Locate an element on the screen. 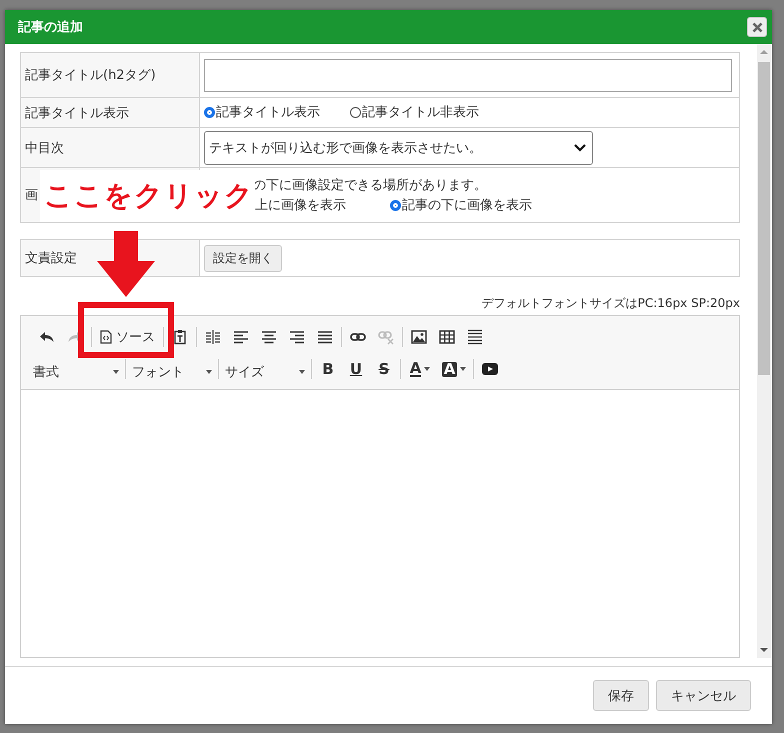 The height and width of the screenshot is (733, 784). underline-button: U is located at coordinates (356, 369).